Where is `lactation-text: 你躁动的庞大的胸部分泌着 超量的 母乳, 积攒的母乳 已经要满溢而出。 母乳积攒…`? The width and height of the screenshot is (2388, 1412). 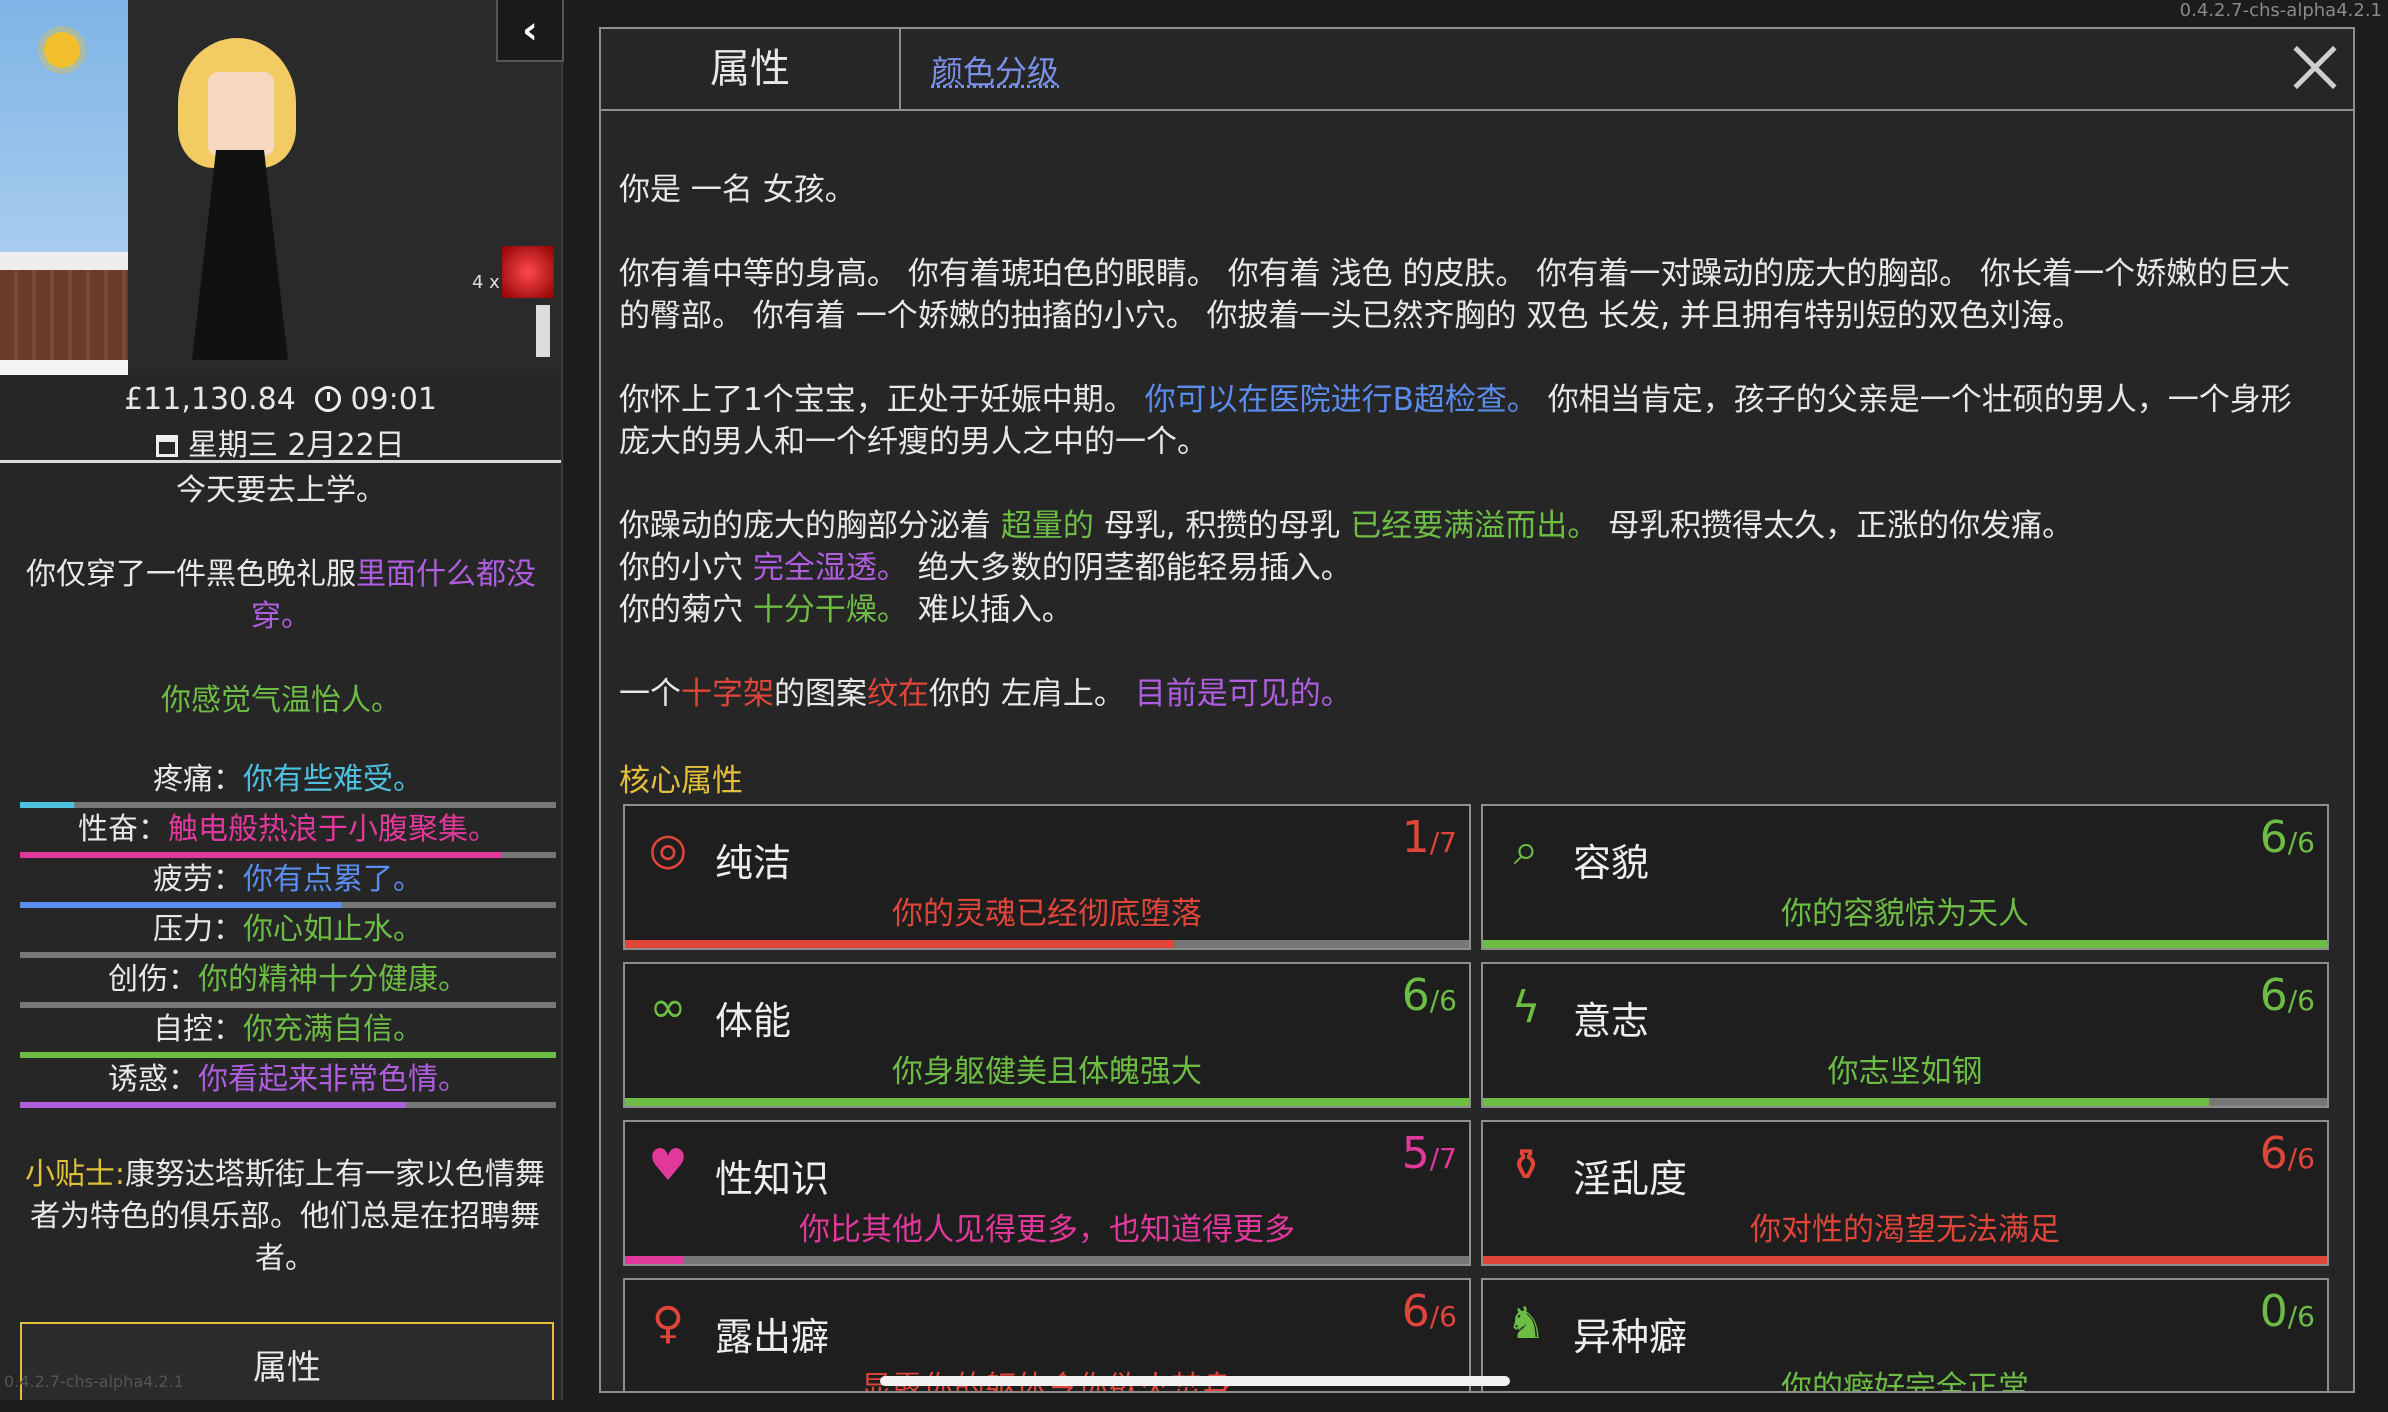
lactation-text: 你躁动的庞大的胸部分泌着 超量的 母乳, 积攒的母乳 已经要满溢而出。 母乳积攒… is located at coordinates (1469, 526).